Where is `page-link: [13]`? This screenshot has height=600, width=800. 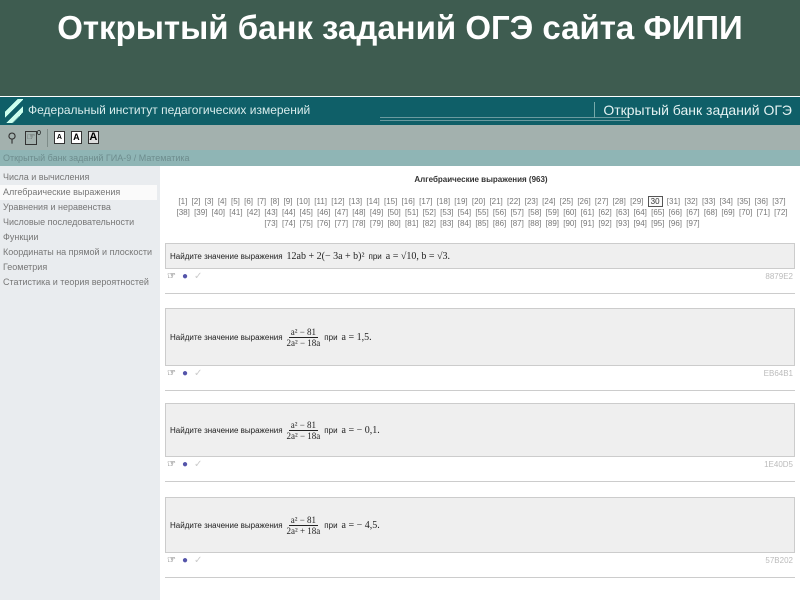 page-link: [13] is located at coordinates (355, 201).